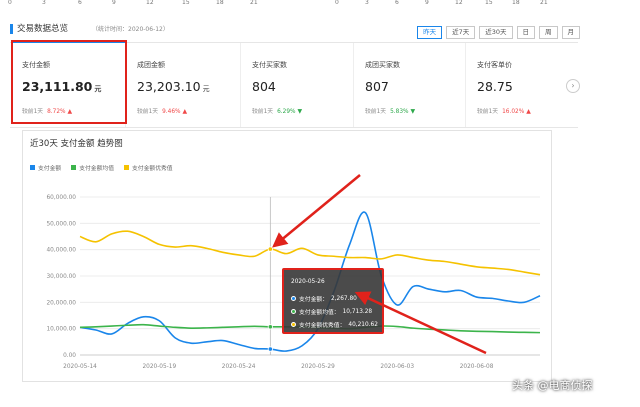 The width and height of the screenshot is (640, 407). Describe the element at coordinates (477, 367) in the screenshot. I see `x-tick-label: 2020-06-08` at that location.